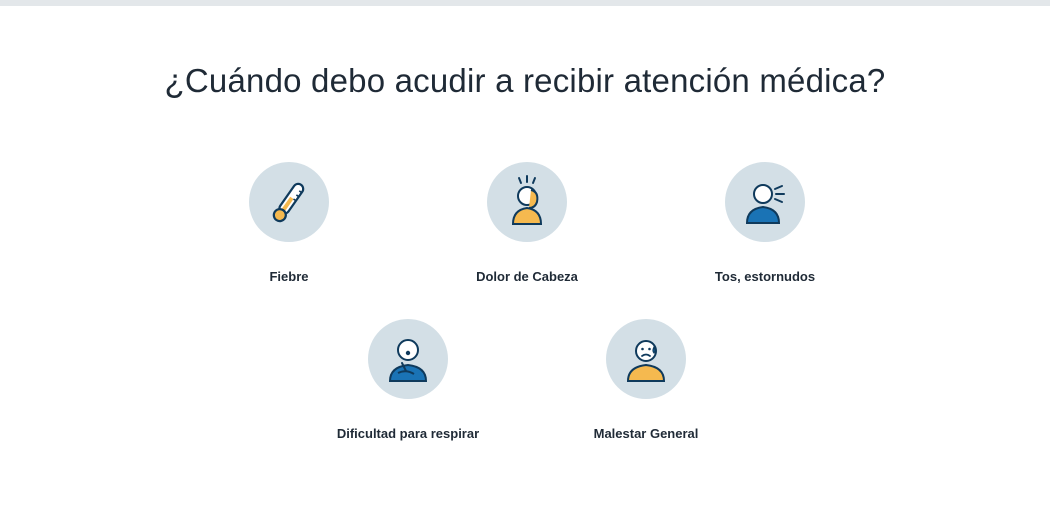 This screenshot has height=524, width=1050. I want to click on symptom-tos-estornudos: Tos, estornudos, so click(765, 223).